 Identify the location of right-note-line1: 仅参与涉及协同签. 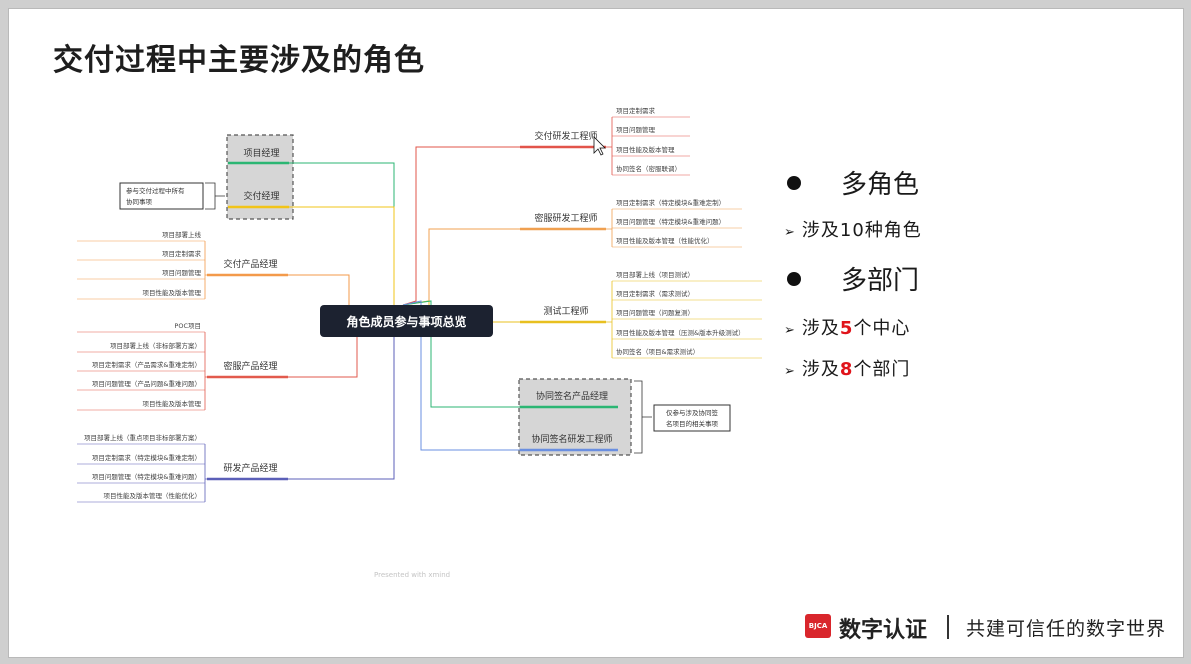
(692, 412).